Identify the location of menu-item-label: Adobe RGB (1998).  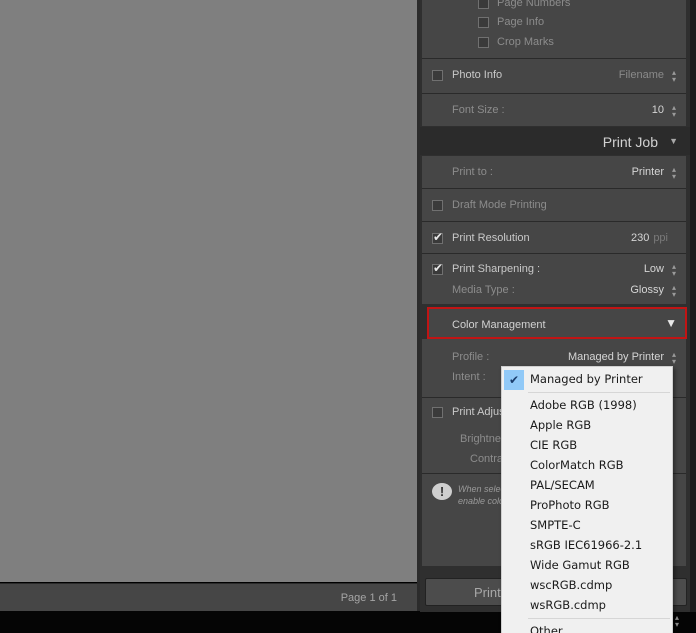
(583, 405).